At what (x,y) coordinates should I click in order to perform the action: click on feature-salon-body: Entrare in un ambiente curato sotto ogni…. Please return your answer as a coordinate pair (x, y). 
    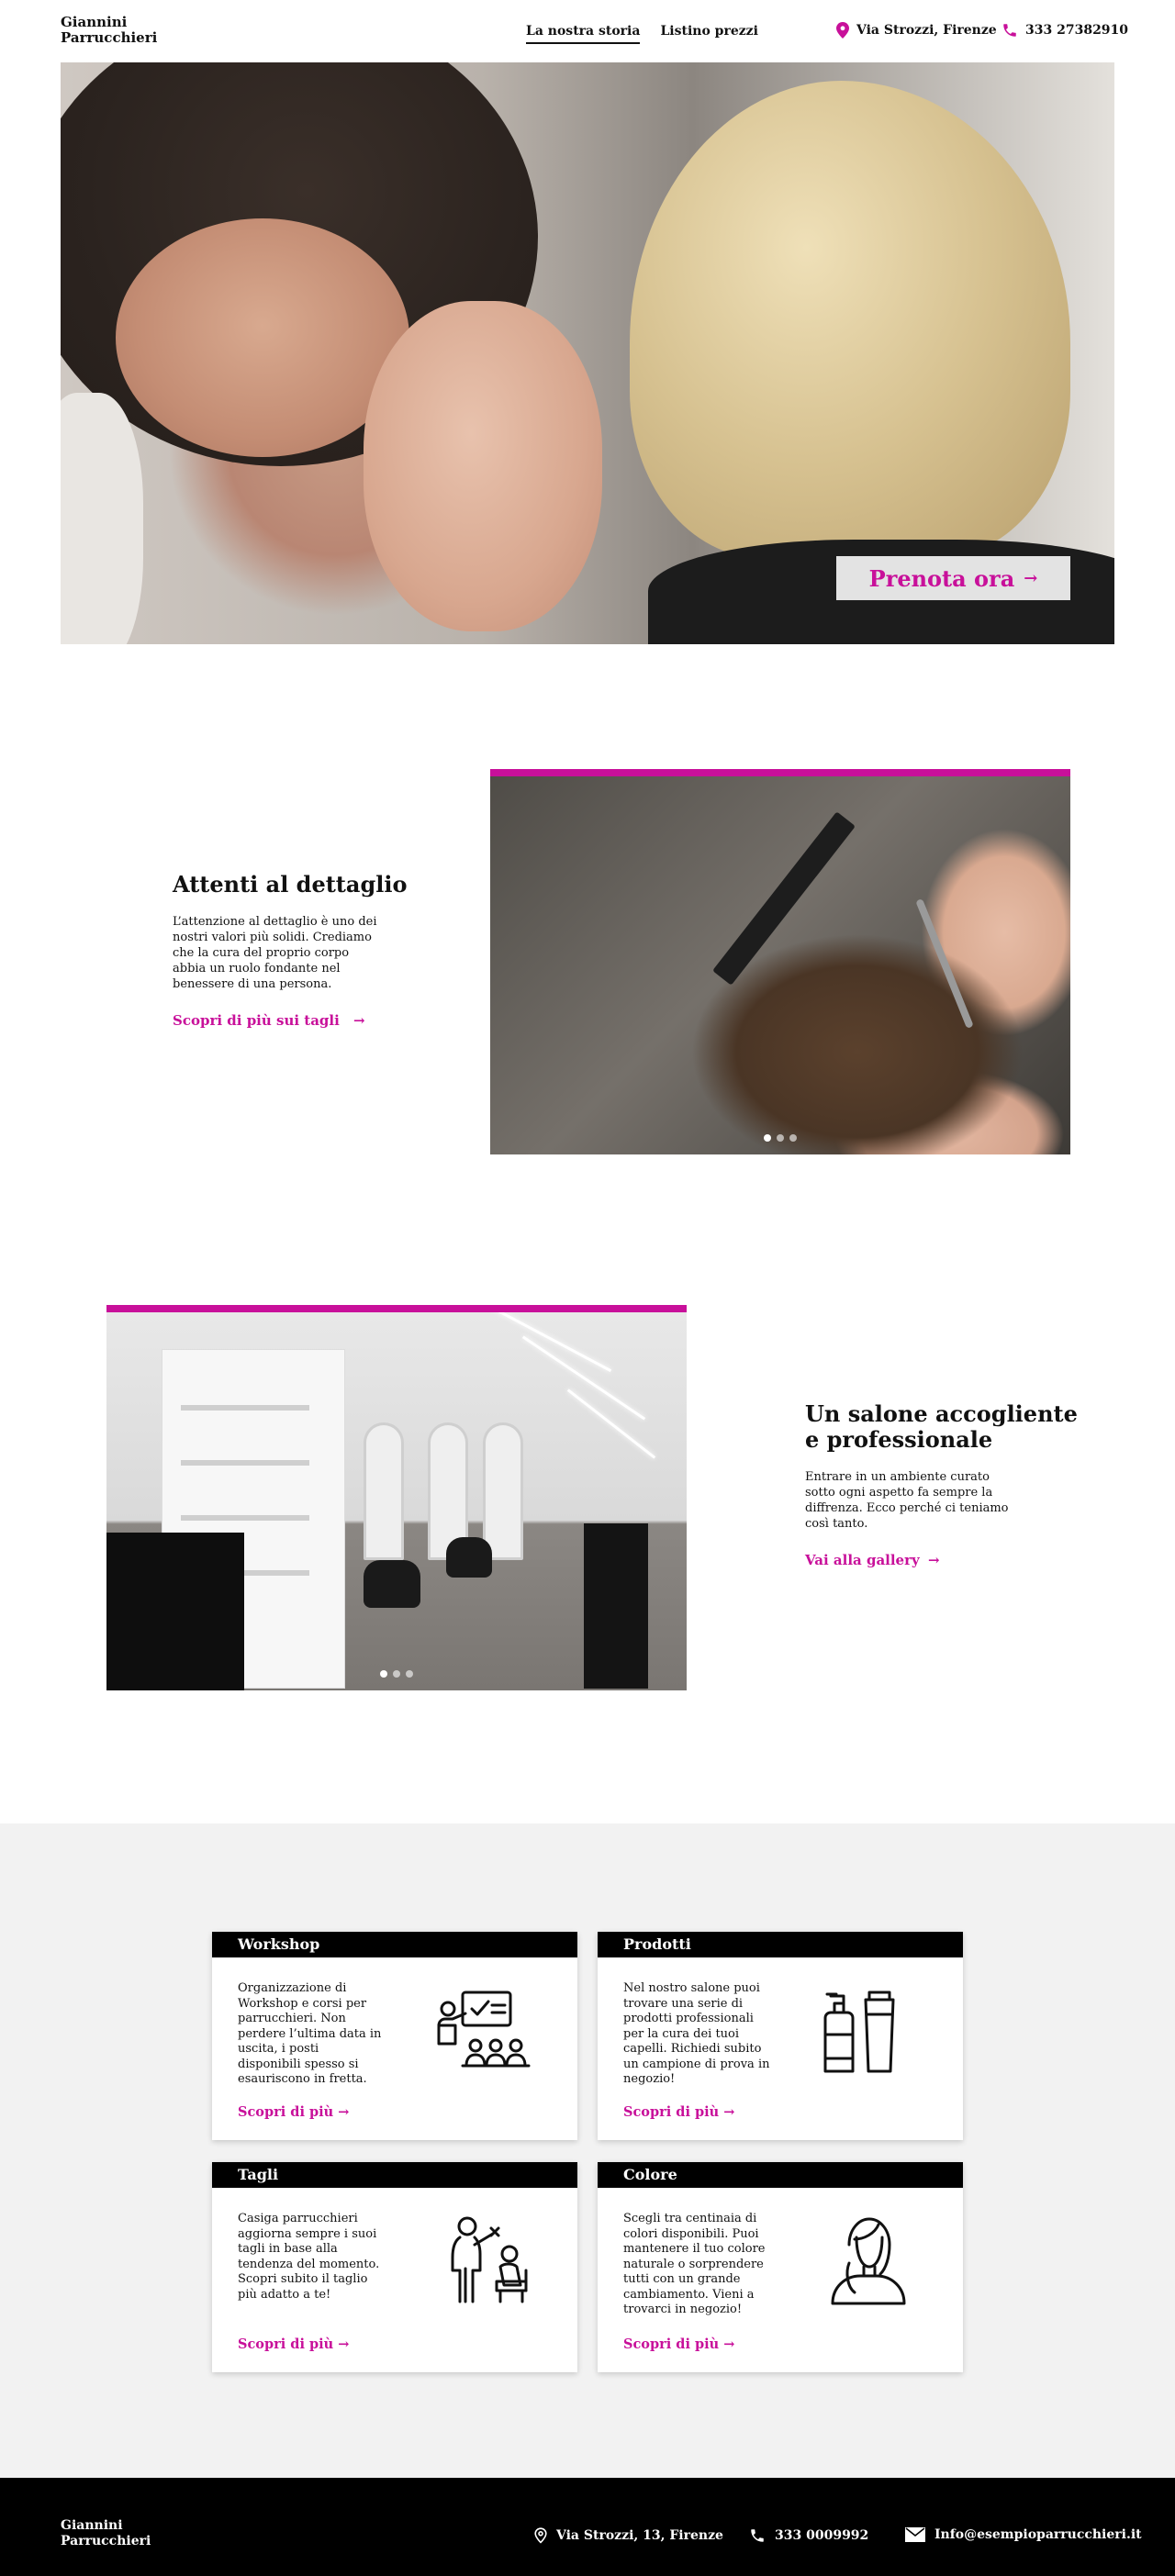
    Looking at the image, I should click on (907, 1501).